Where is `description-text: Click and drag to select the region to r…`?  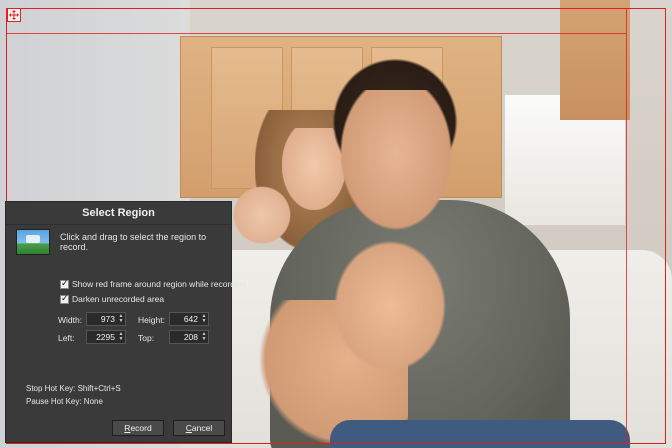 description-text: Click and drag to select the region to r… is located at coordinates (133, 242).